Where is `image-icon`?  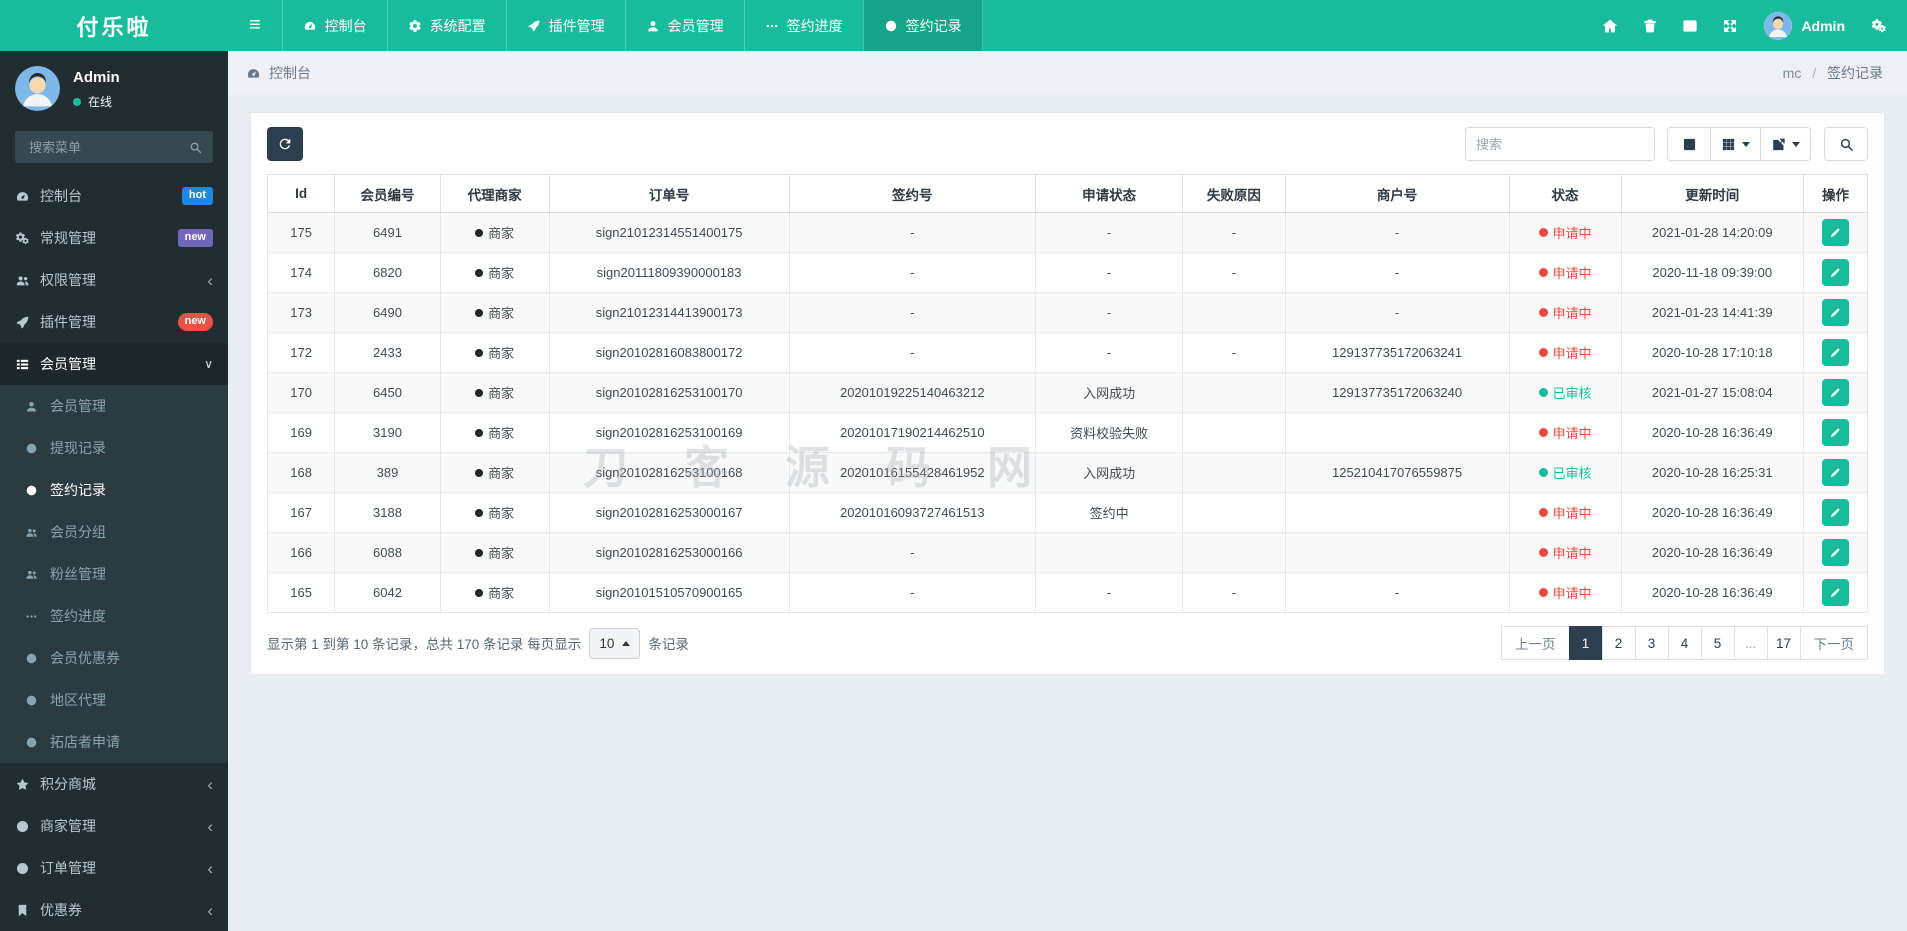 image-icon is located at coordinates (1690, 26).